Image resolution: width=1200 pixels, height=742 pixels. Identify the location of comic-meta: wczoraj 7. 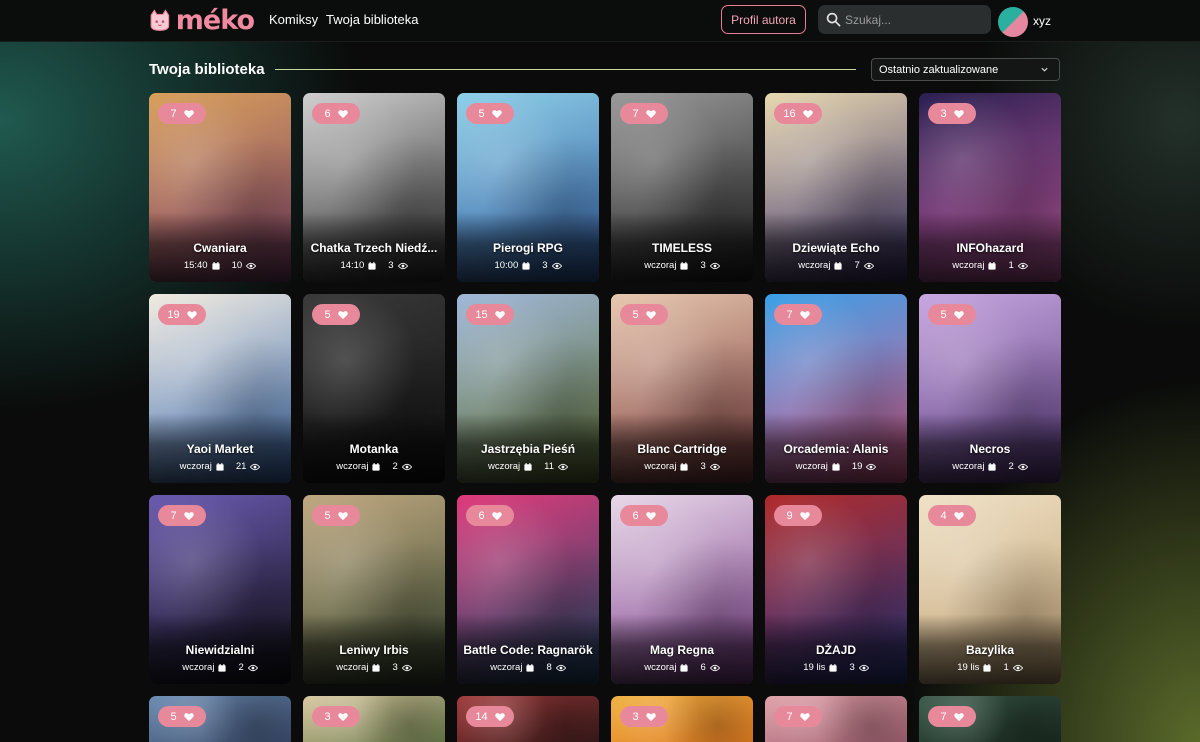
(836, 265).